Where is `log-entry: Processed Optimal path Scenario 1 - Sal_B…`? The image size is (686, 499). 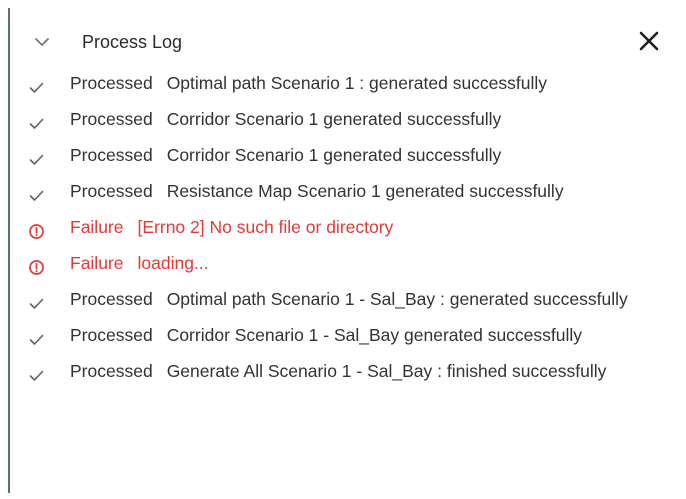
log-entry: Processed Optimal path Scenario 1 - Sal_B… is located at coordinates (344, 299).